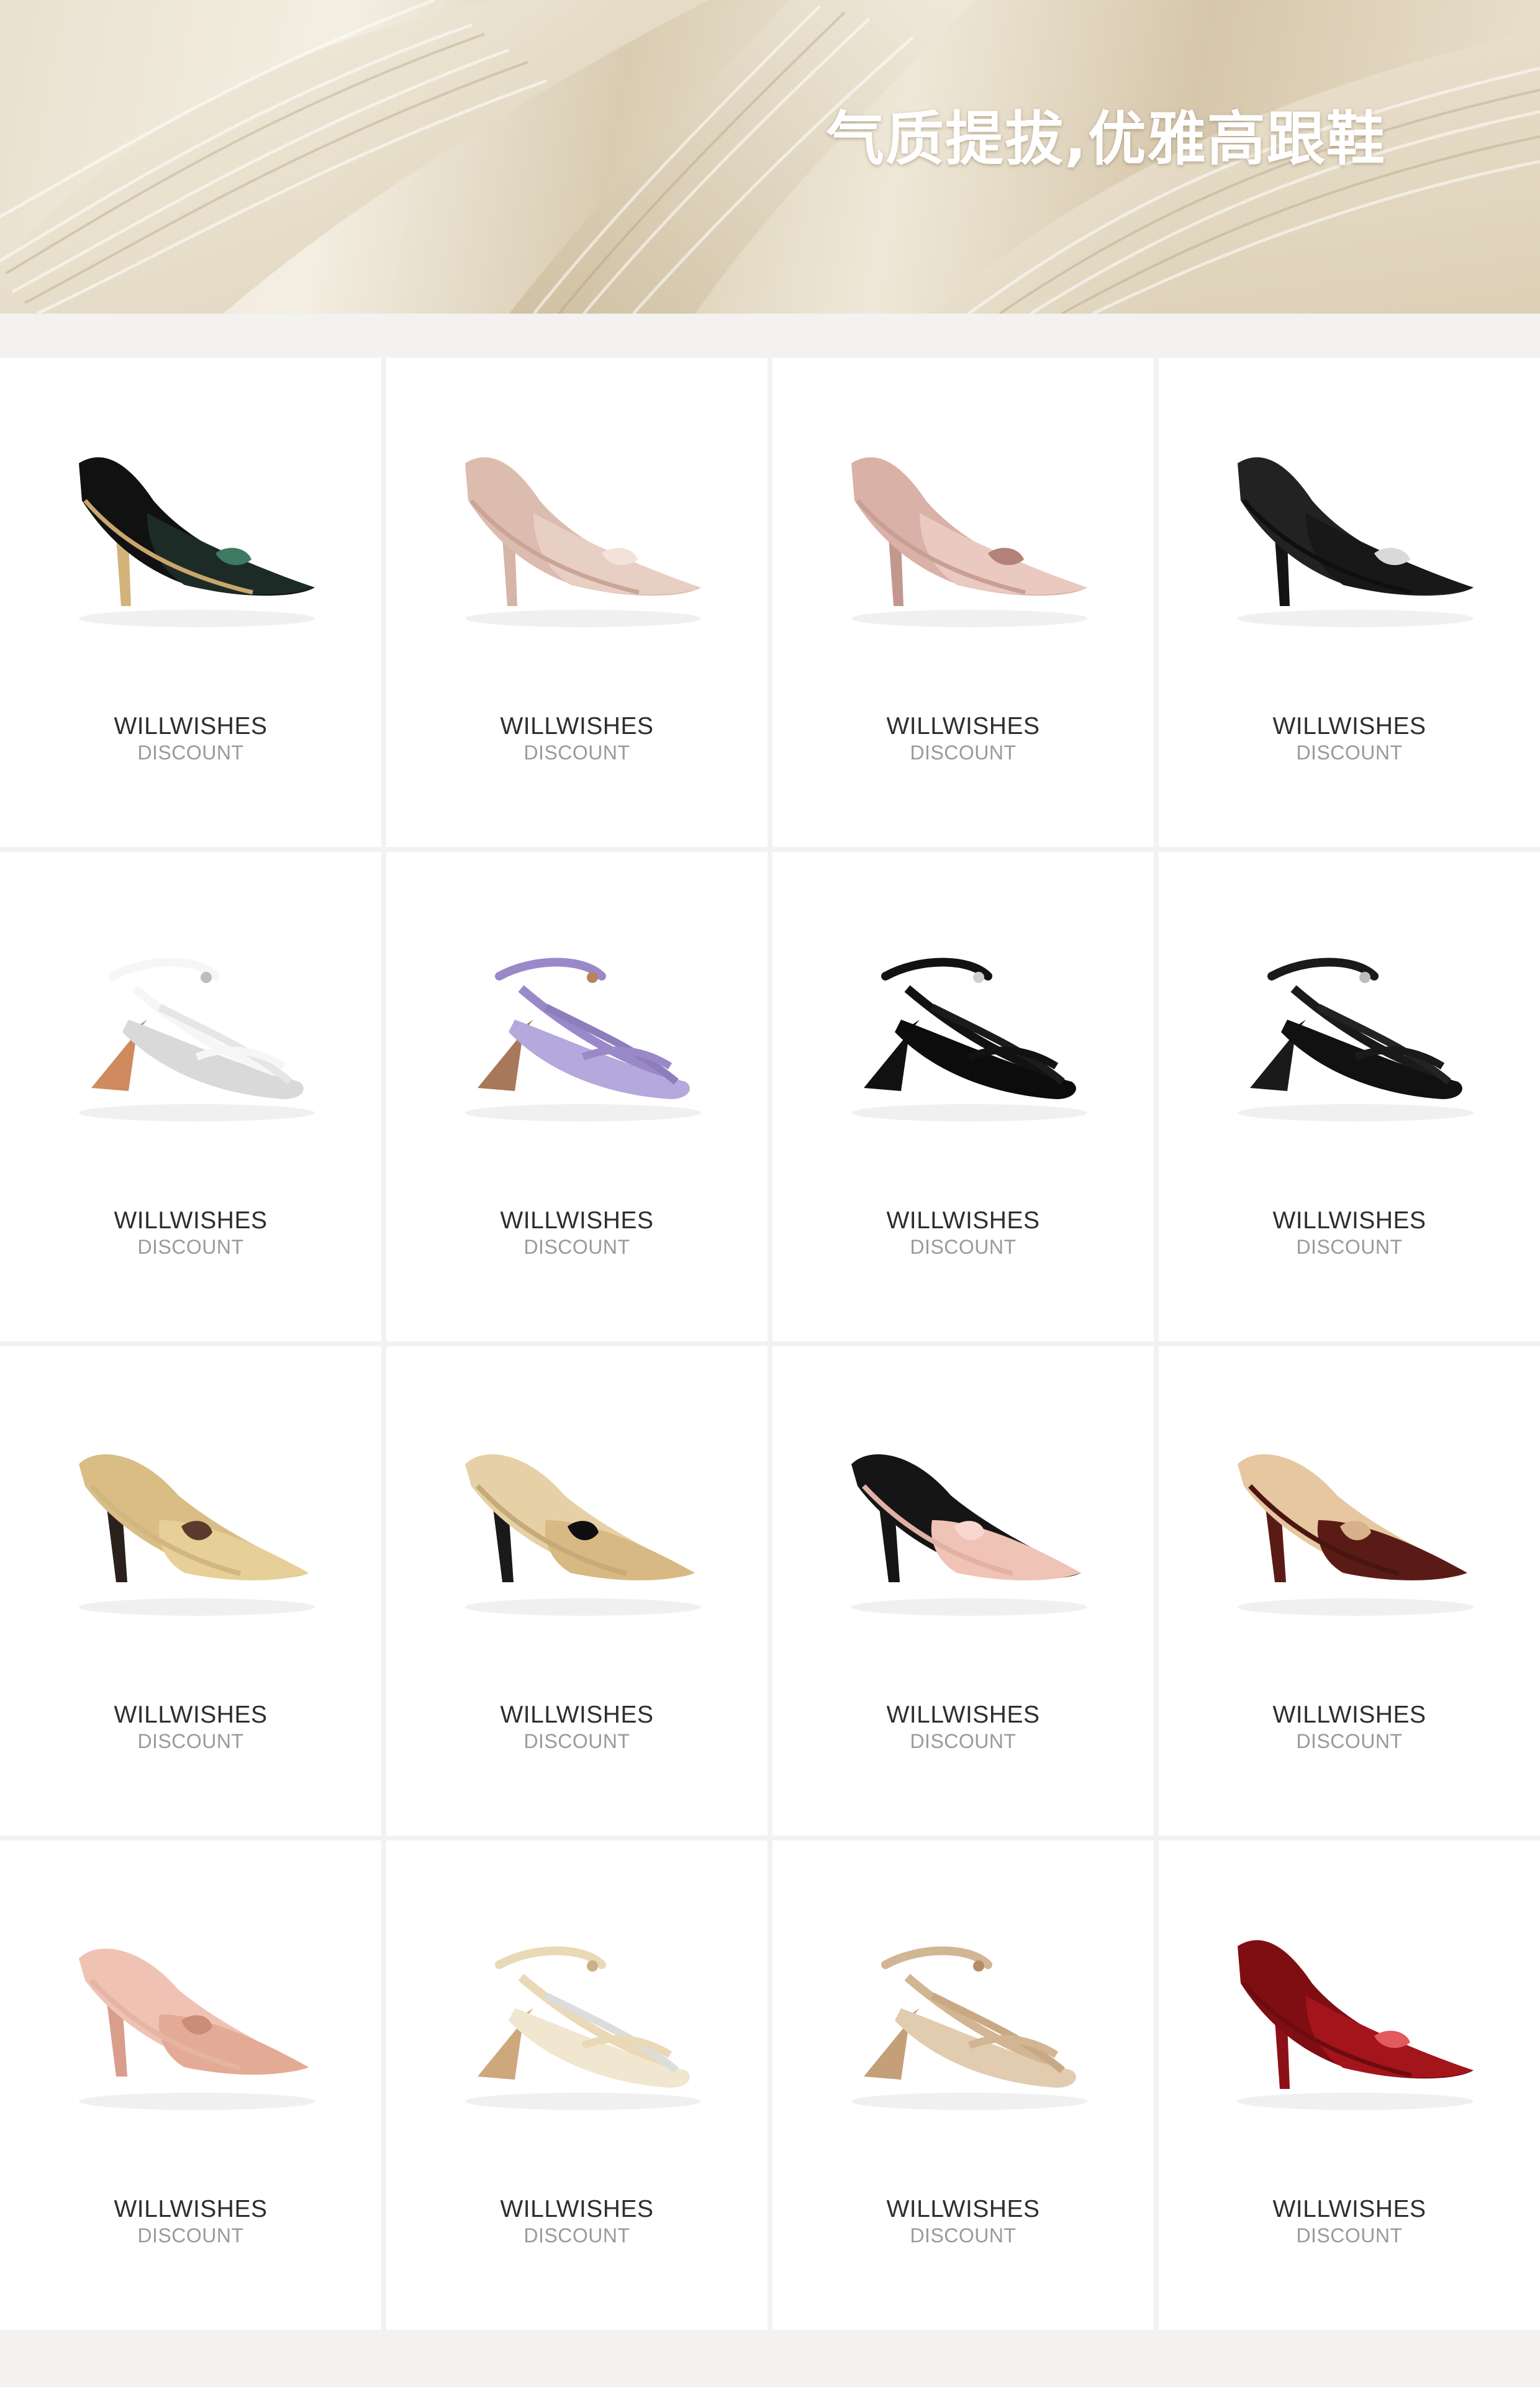 This screenshot has height=2387, width=1540. I want to click on black-t-strap-kitten-sandal-icon, so click(1356, 1039).